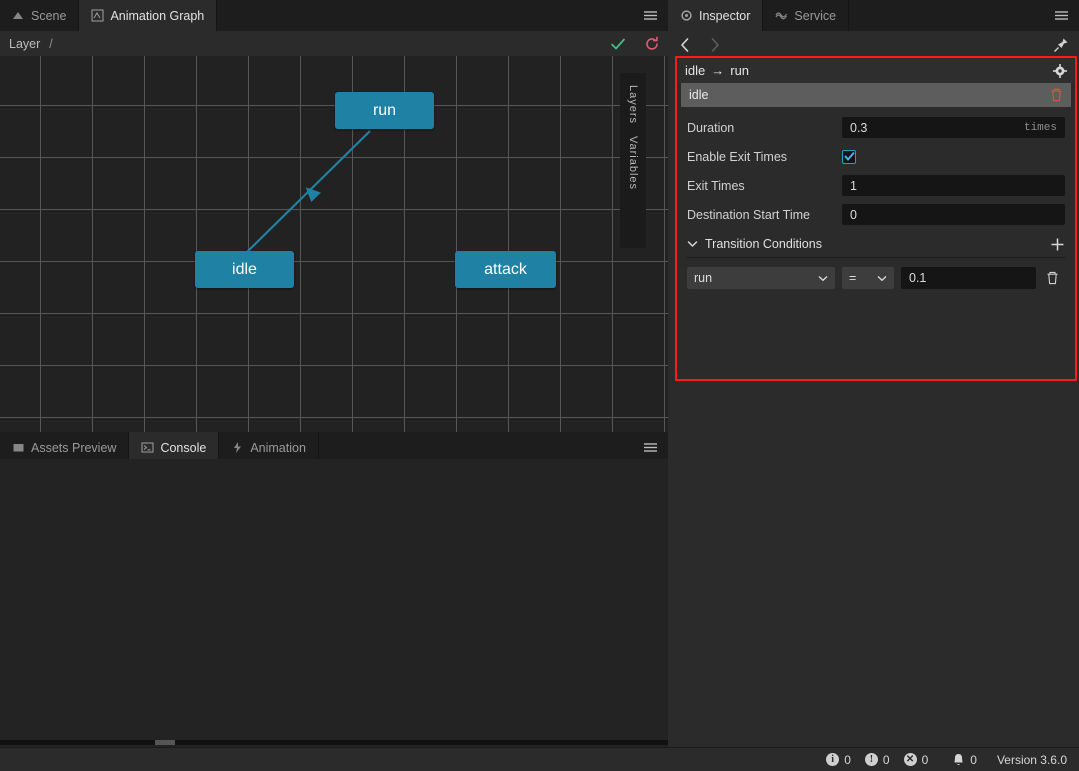 Image resolution: width=1079 pixels, height=771 pixels. Describe the element at coordinates (165, 742) in the screenshot. I see `scrollbar-thumb` at that location.